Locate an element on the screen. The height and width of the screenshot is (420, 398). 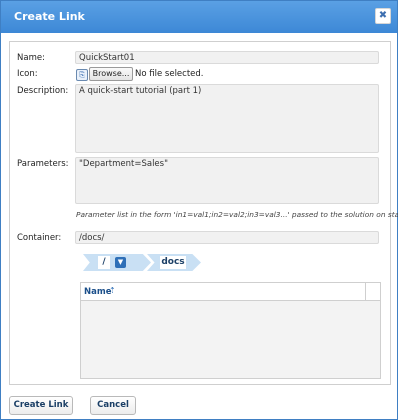
file-status: No file selected. is located at coordinates (169, 74).